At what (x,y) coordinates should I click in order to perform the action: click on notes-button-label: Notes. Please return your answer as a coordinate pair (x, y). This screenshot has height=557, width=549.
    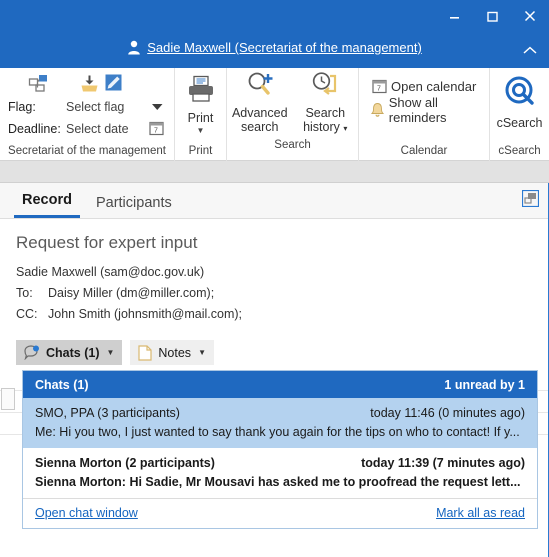
    Looking at the image, I should click on (175, 352).